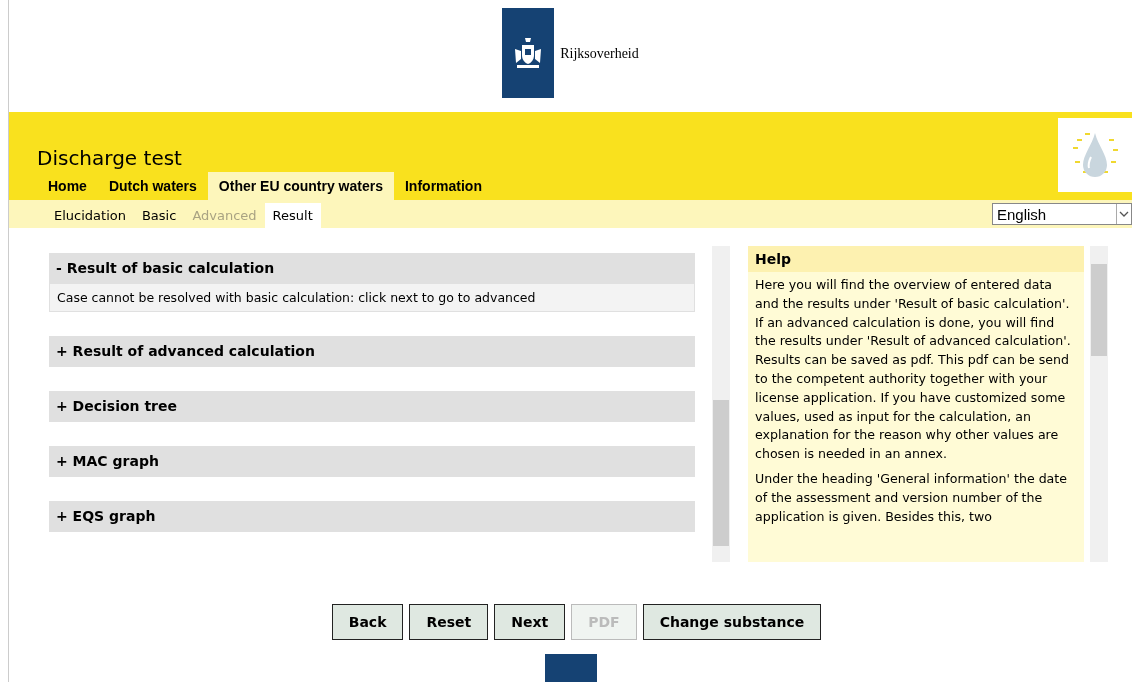 This screenshot has width=1132, height=682. I want to click on help-title: Help, so click(916, 259).